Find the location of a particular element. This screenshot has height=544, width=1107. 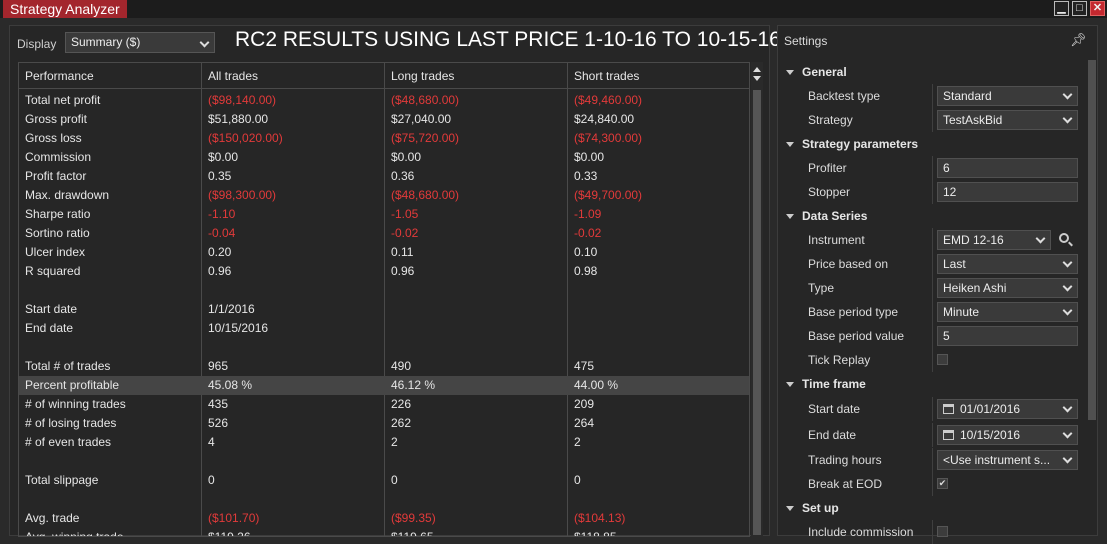

table-row: Total slippage 0 0 0 is located at coordinates (384, 480).